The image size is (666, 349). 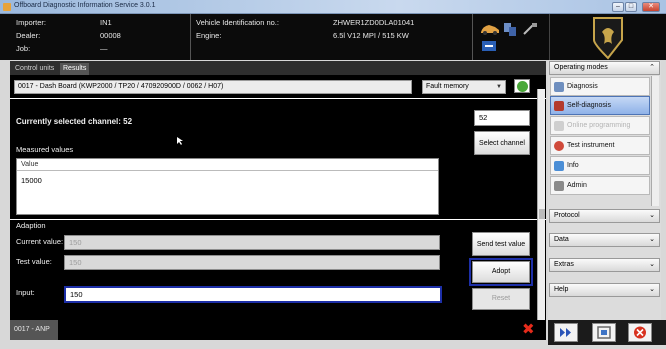 I want to click on tab-bar: Control units Results, so click(x=278, y=68).